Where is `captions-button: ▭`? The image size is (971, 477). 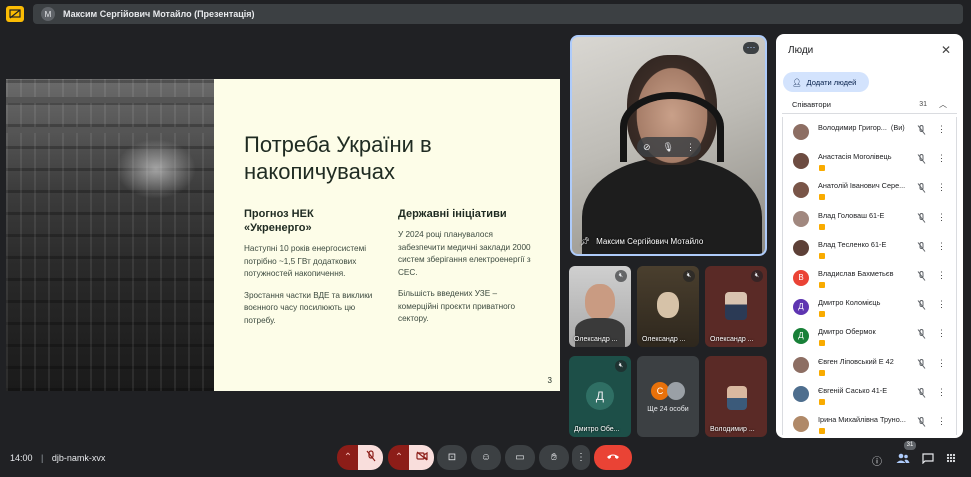
captions-button: ▭ is located at coordinates (520, 457).